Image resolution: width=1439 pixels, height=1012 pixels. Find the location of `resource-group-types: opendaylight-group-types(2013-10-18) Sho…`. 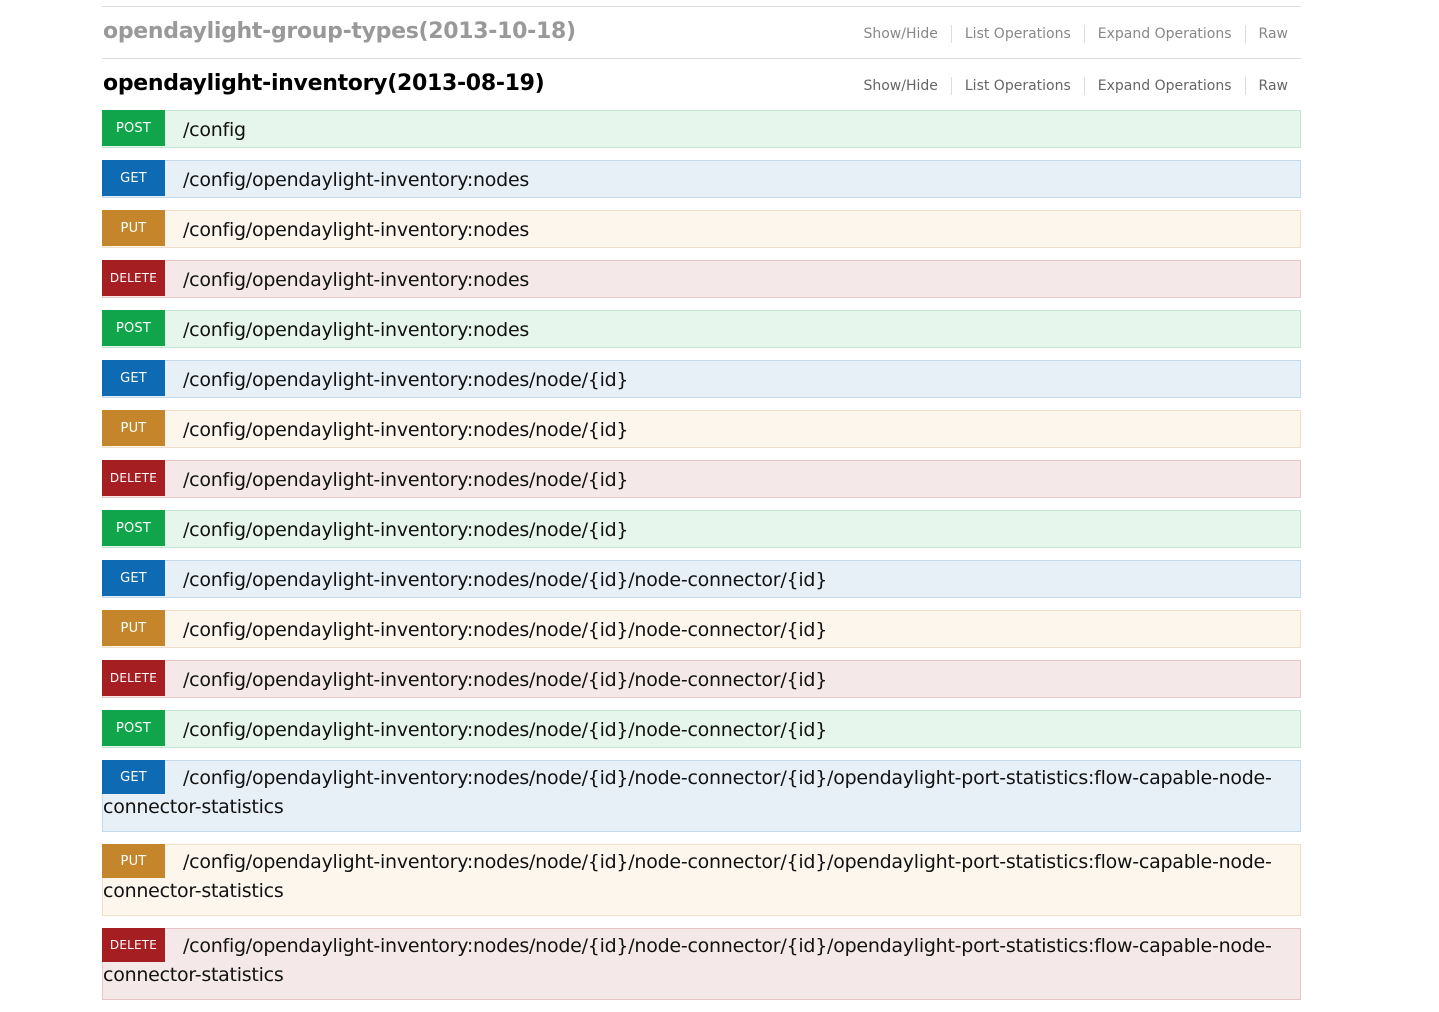

resource-group-types: opendaylight-group-types(2013-10-18) Sho… is located at coordinates (701, 32).